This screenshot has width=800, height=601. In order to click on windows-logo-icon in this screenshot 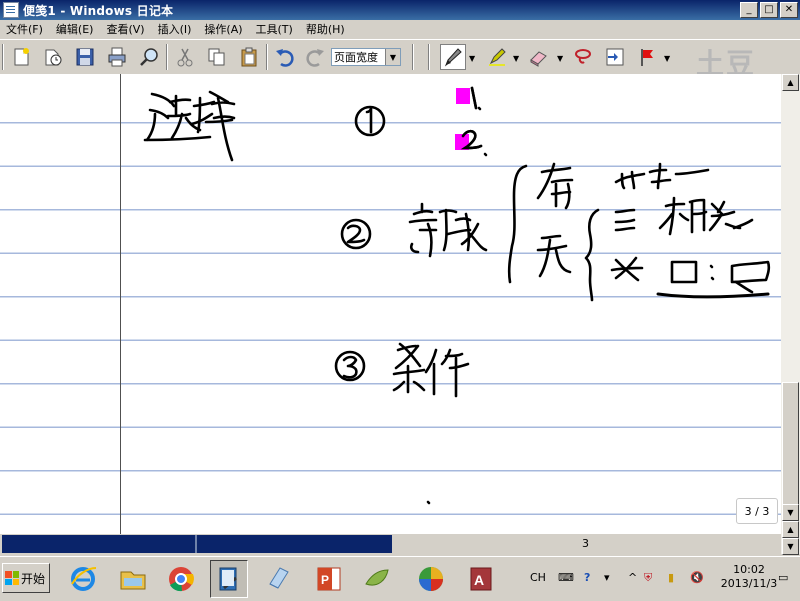, I will do `click(12, 578)`.